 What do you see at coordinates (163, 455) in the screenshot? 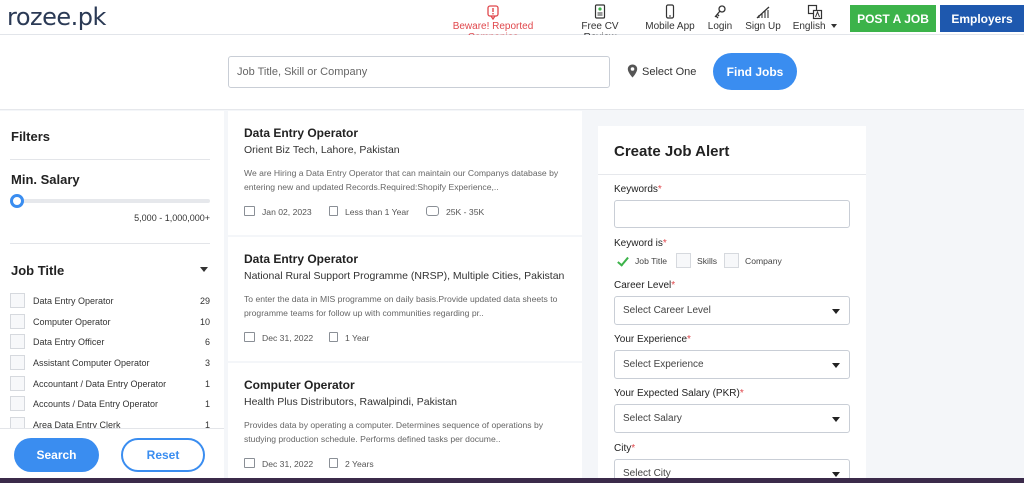
I see `reset-button: Reset` at bounding box center [163, 455].